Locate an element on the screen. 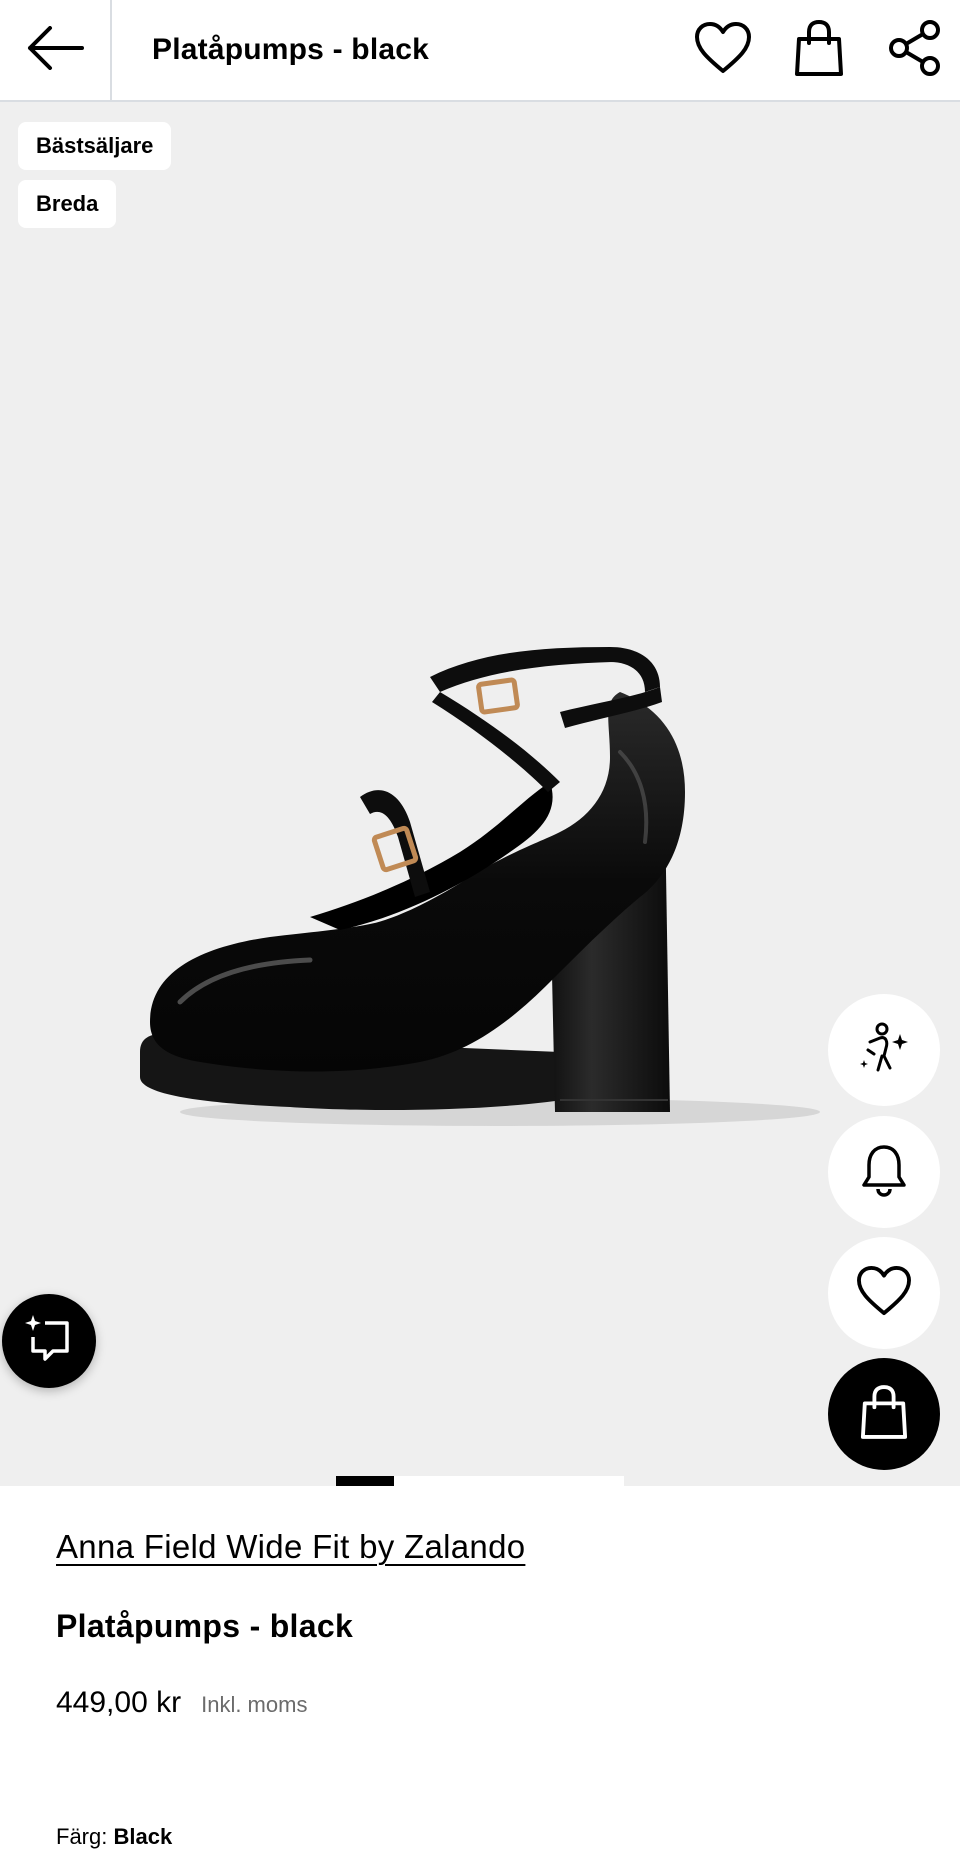 This screenshot has height=1868, width=960. ai-assistant-button is located at coordinates (49, 1341).